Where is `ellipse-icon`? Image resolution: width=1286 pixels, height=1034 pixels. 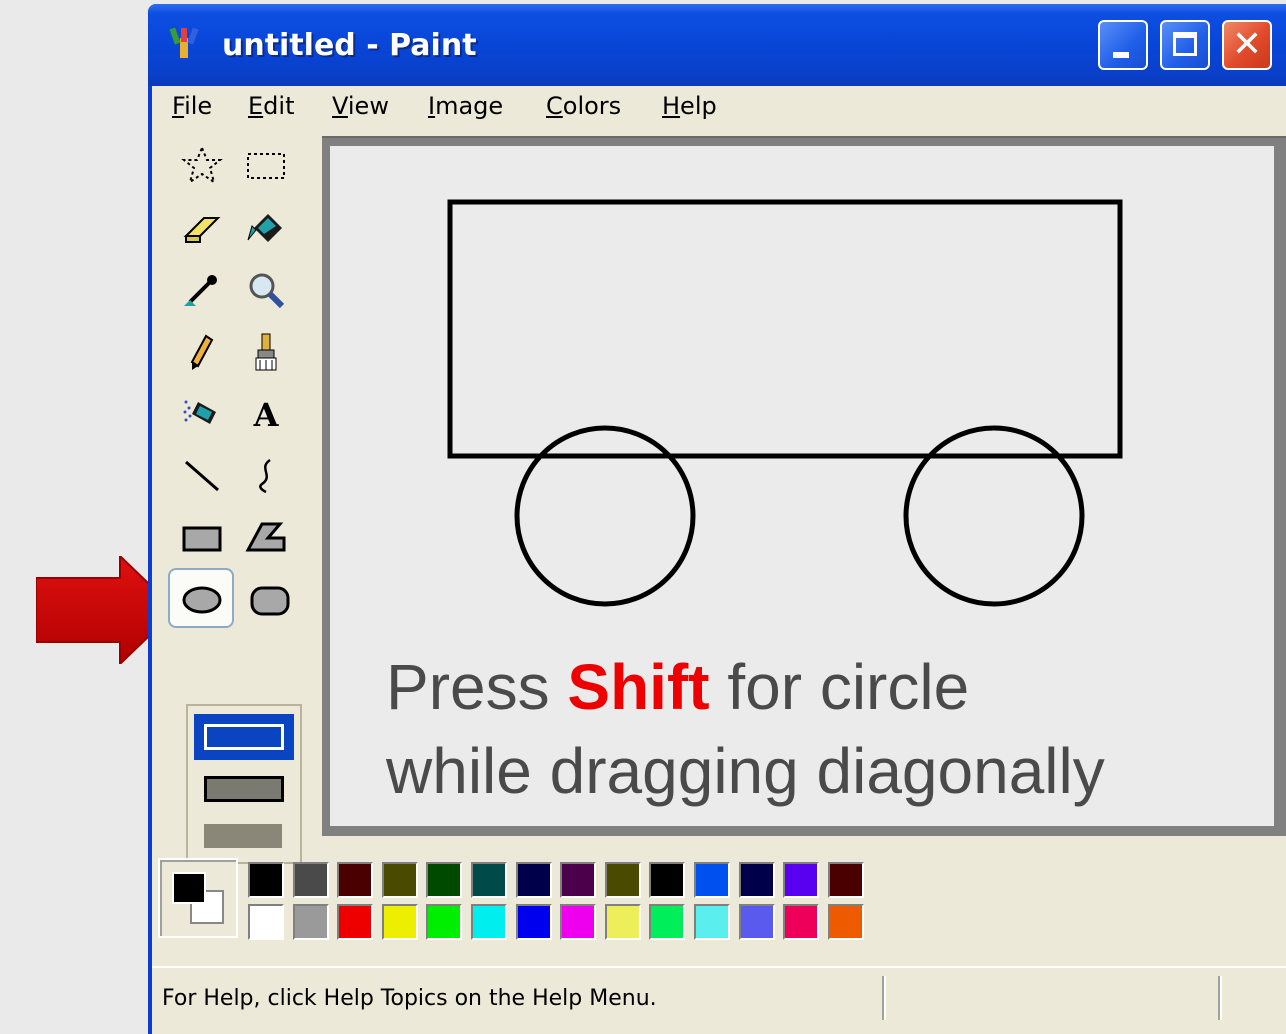
ellipse-icon is located at coordinates (202, 600).